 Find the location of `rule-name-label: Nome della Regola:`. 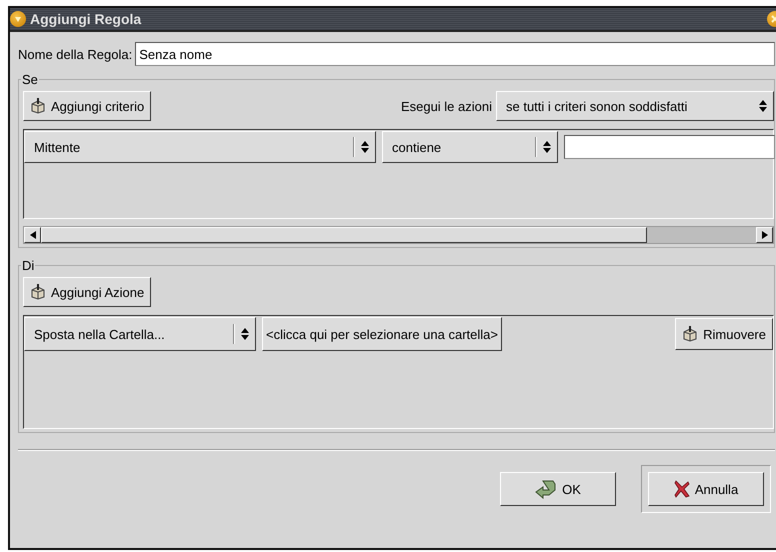

rule-name-label: Nome della Regola: is located at coordinates (75, 54).